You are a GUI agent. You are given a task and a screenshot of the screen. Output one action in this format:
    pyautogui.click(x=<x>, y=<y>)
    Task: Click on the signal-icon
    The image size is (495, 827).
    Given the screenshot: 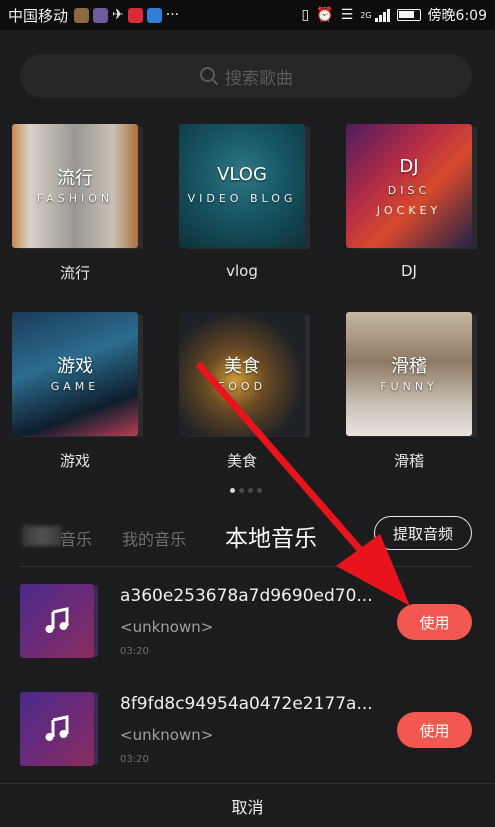 What is the action you would take?
    pyautogui.click(x=382, y=15)
    